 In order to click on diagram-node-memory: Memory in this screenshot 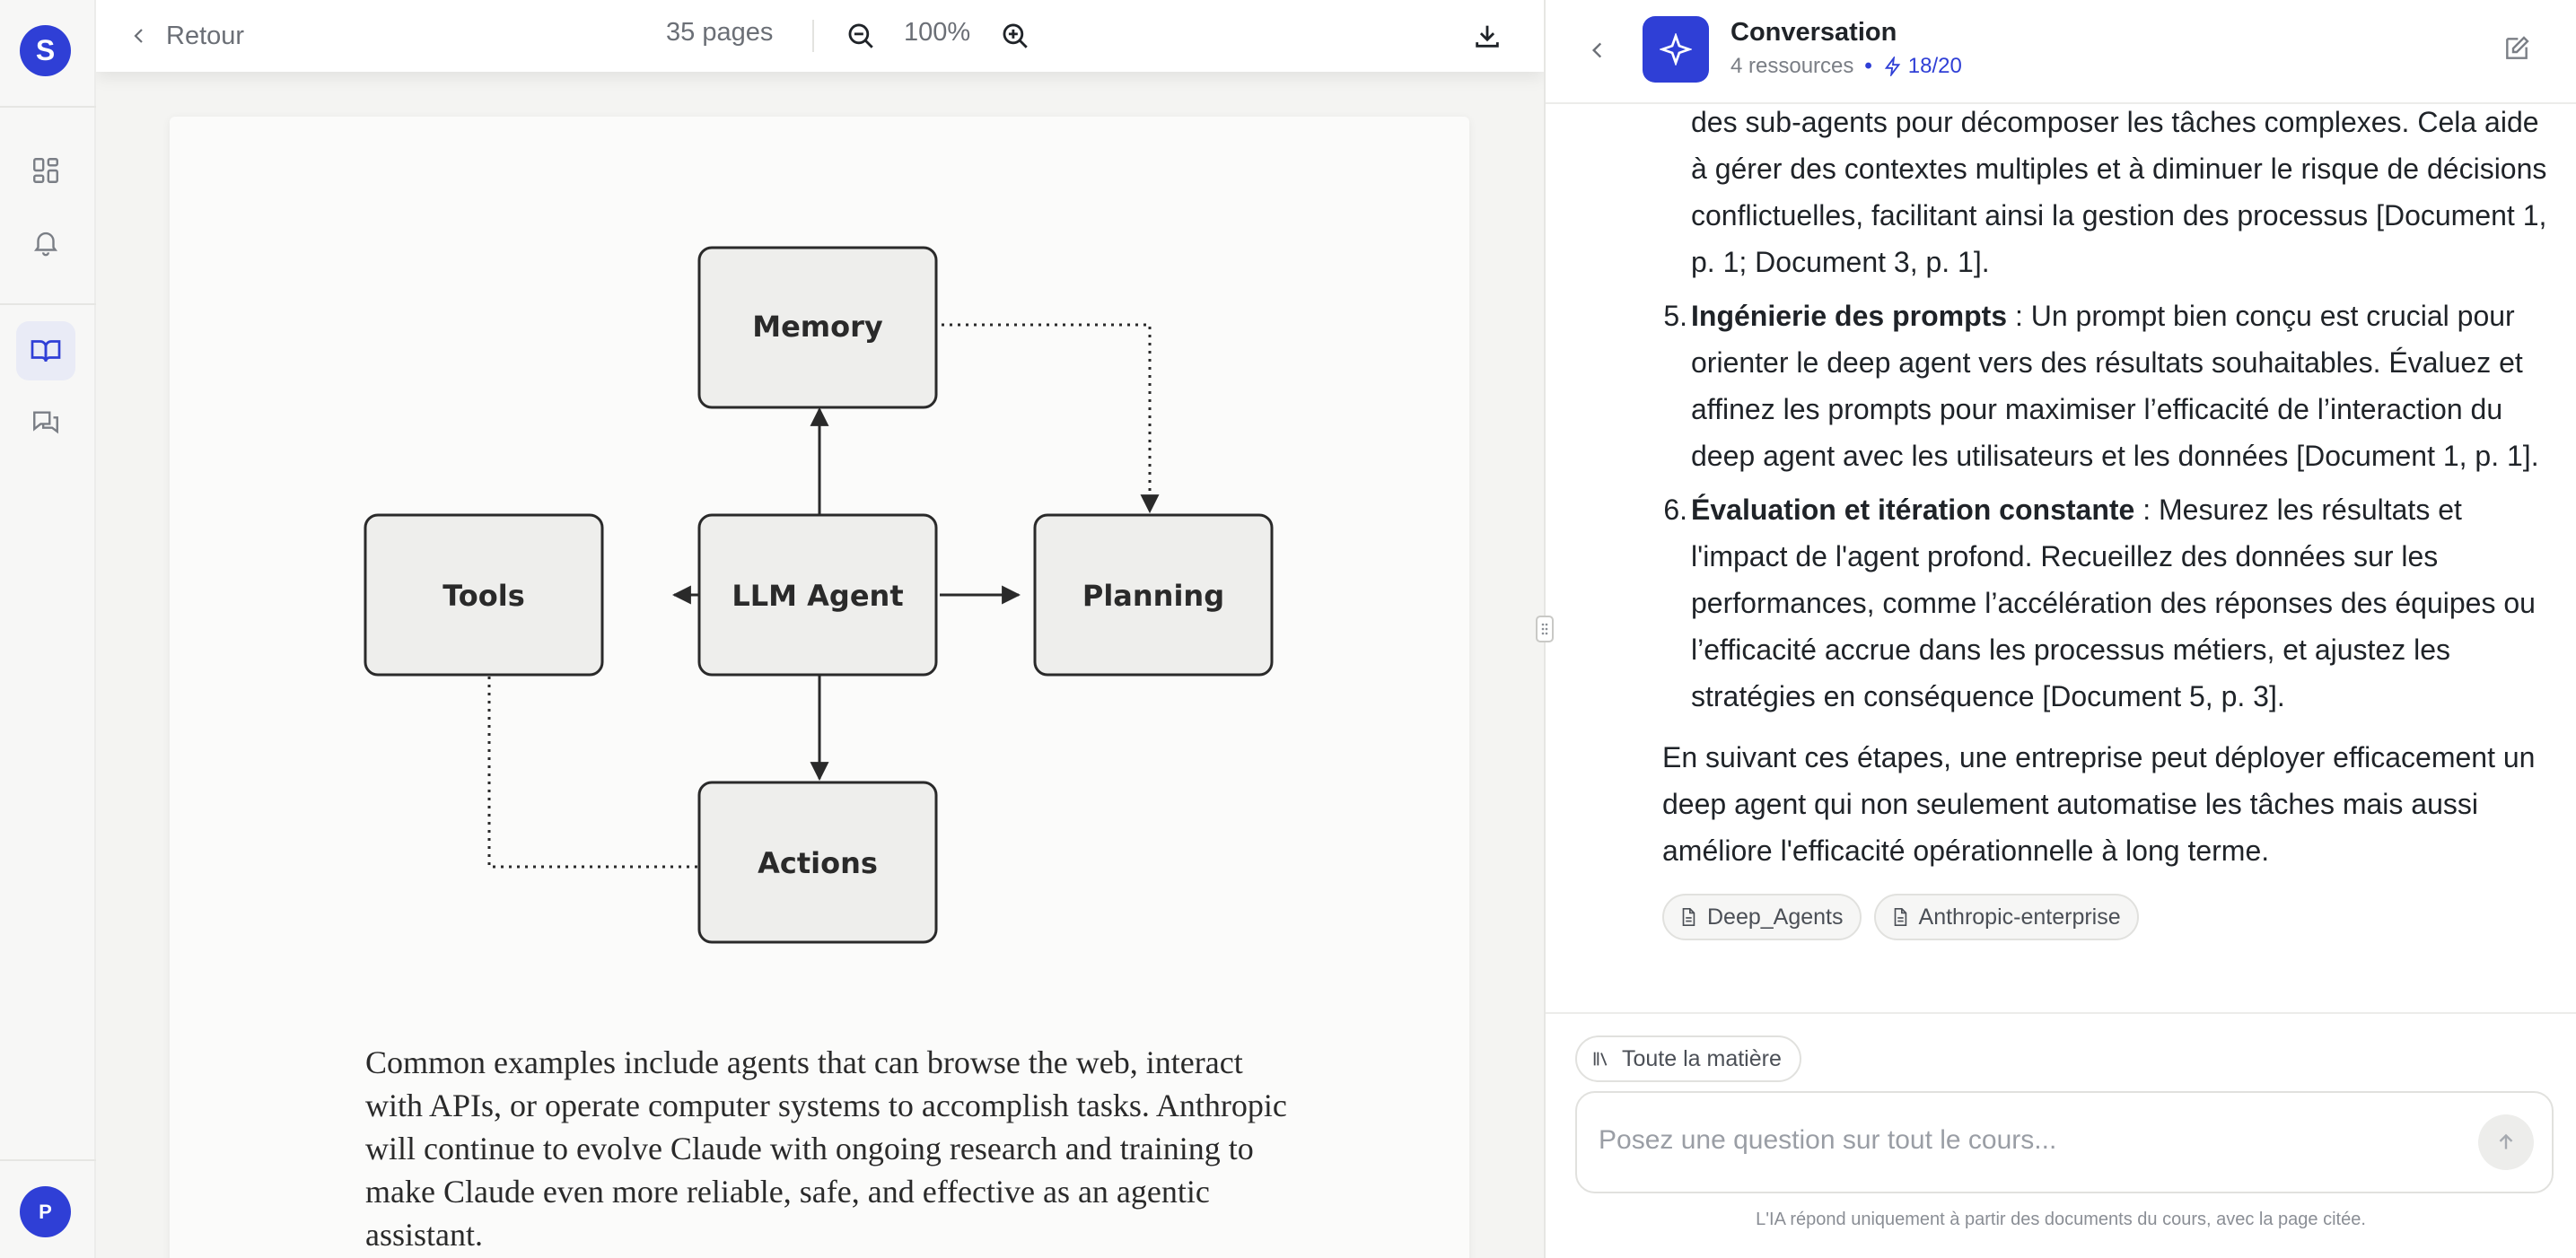, I will do `click(817, 327)`.